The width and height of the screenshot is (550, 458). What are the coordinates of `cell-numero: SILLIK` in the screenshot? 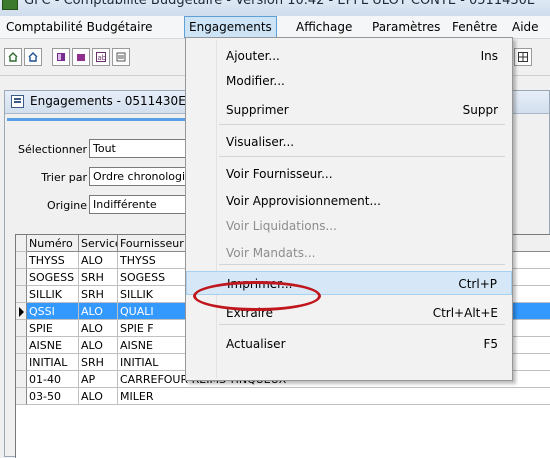 It's located at (53, 294).